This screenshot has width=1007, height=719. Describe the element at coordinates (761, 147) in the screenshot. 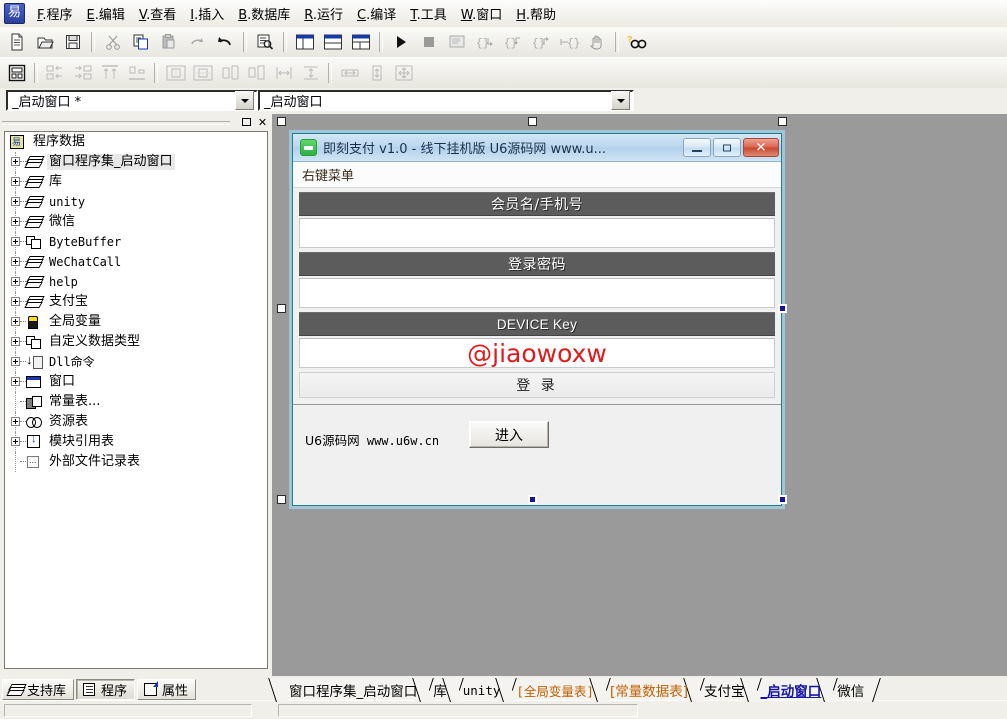

I see `close-button: ✕` at that location.